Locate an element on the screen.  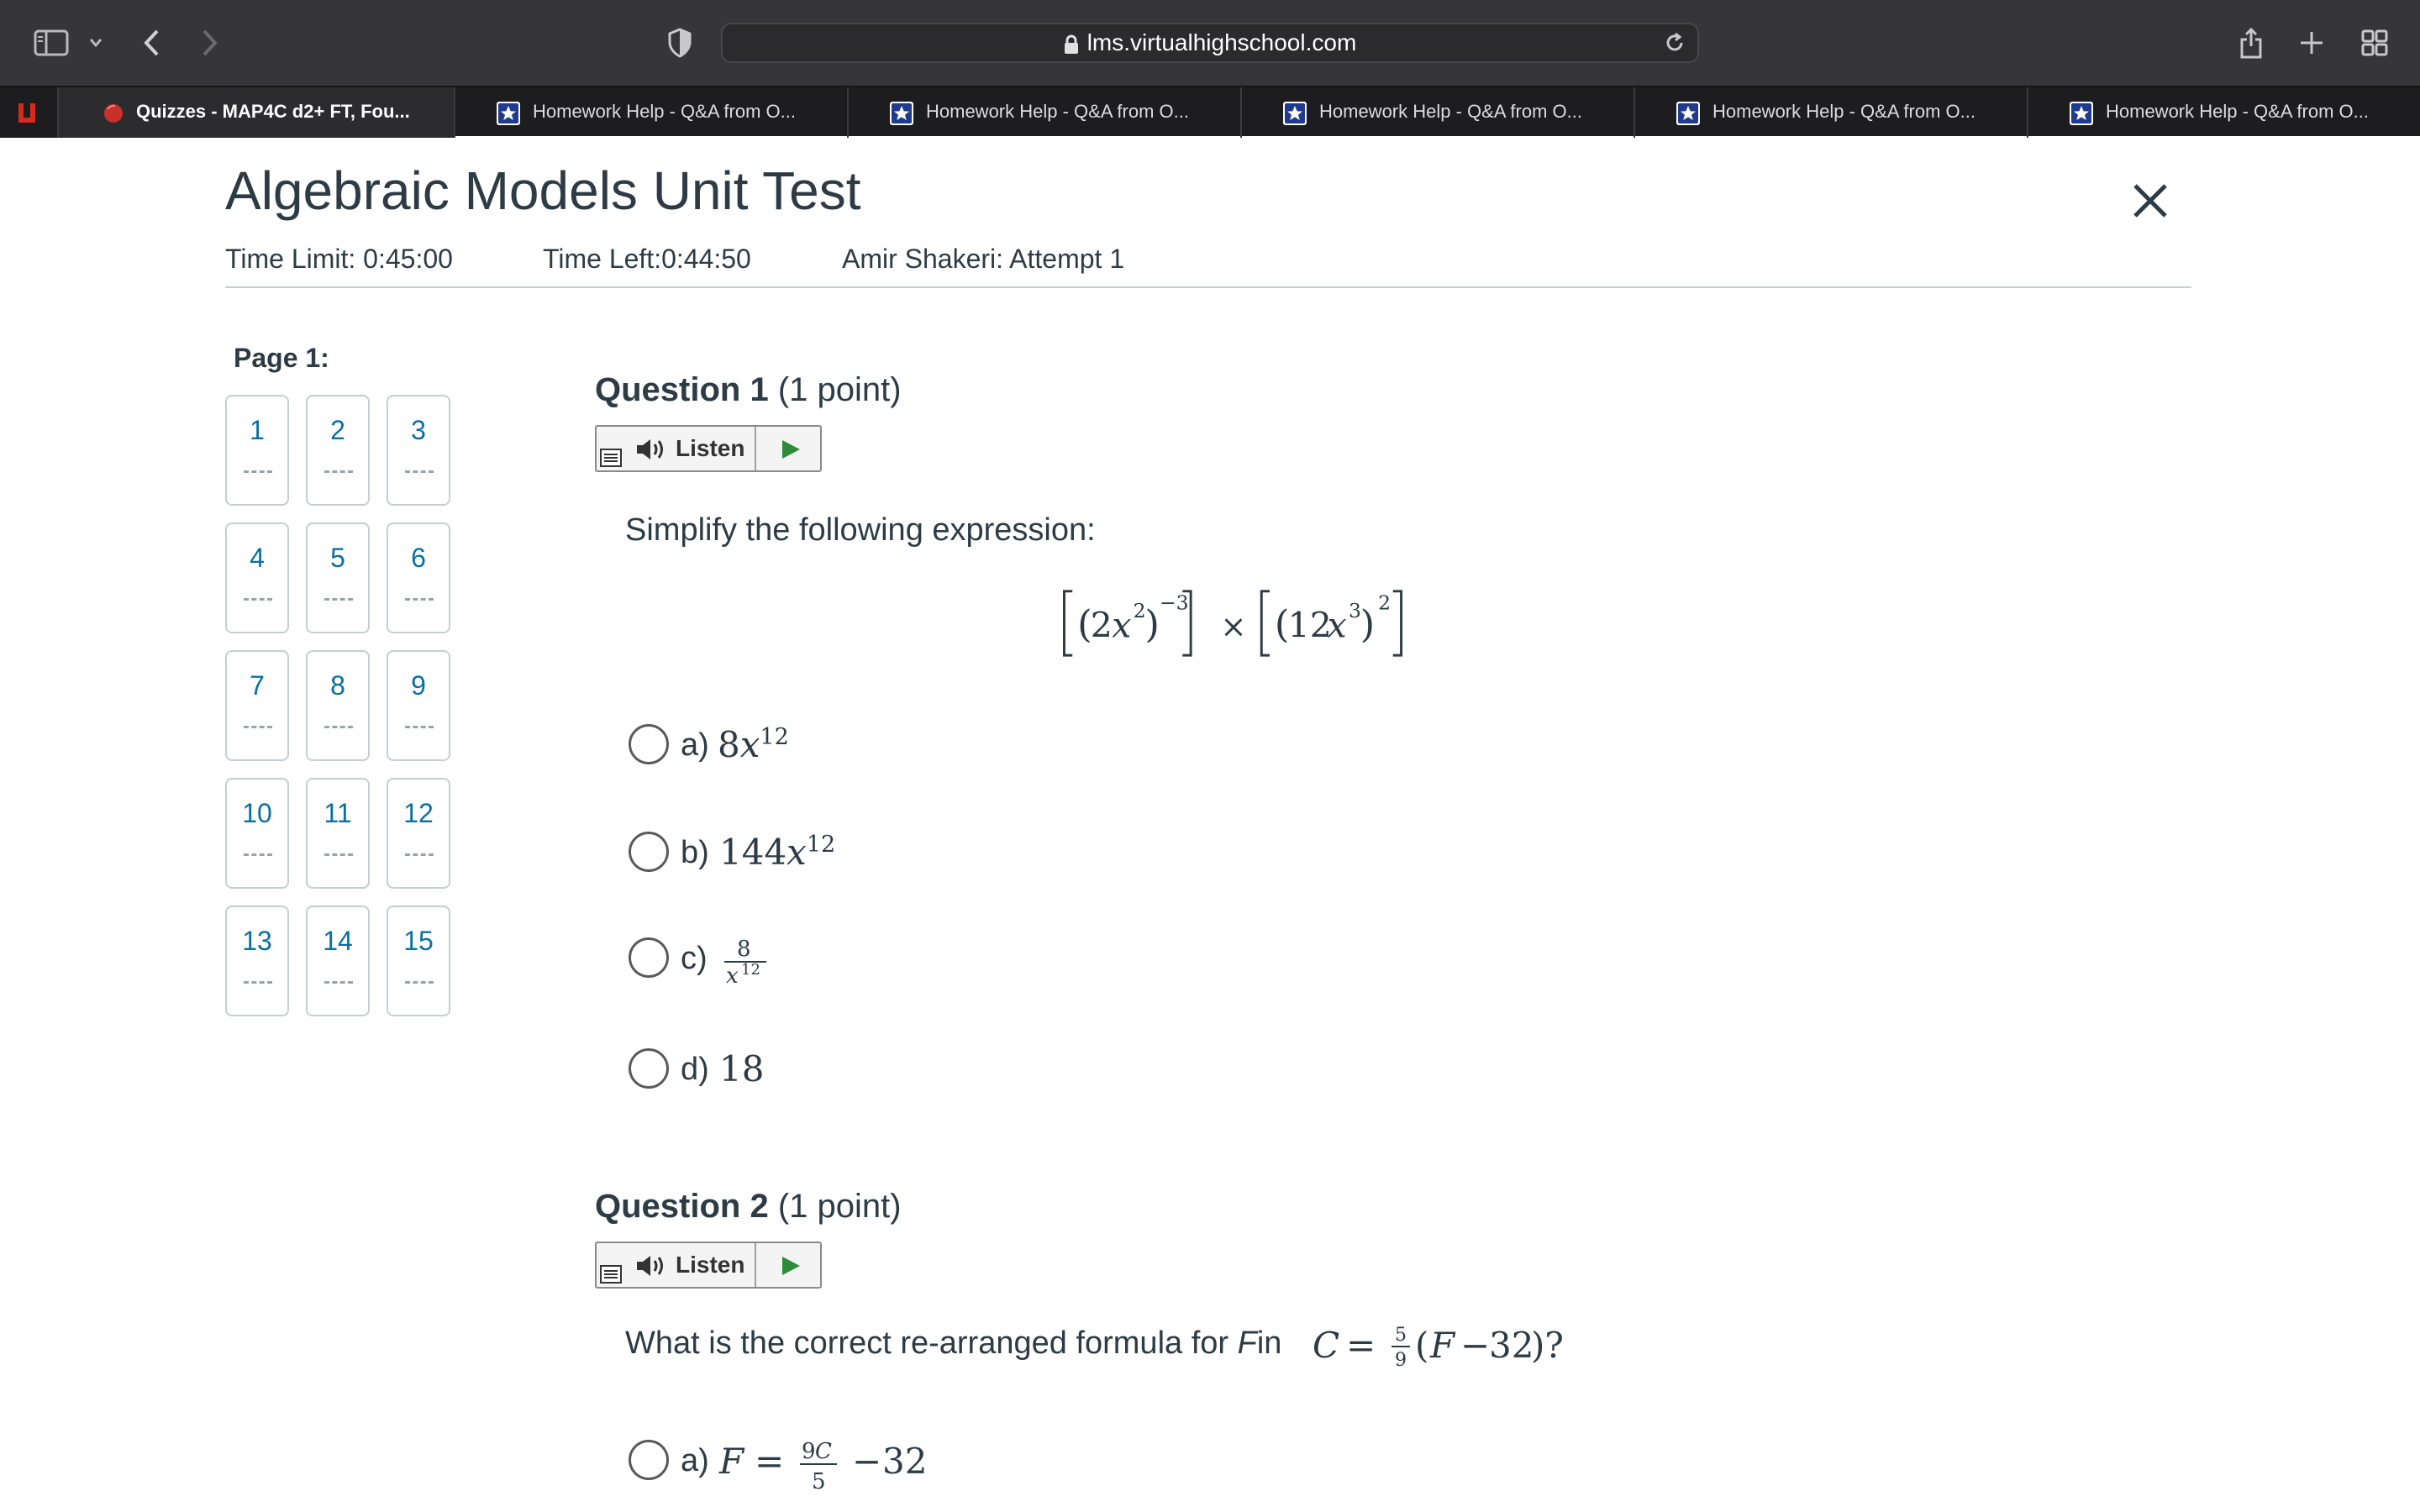
q1-option-d-radio is located at coordinates (649, 1068).